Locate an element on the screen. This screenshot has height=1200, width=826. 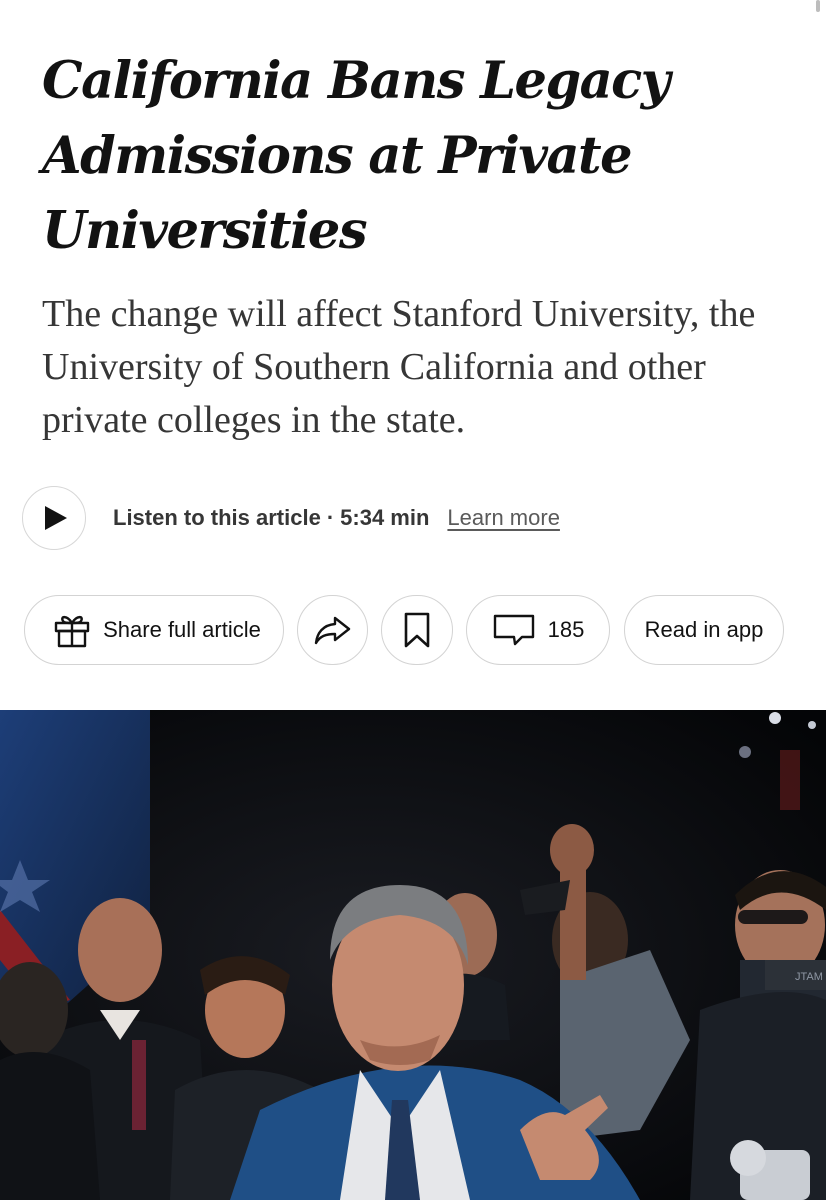
share-arrow-icon is located at coordinates (332, 630).